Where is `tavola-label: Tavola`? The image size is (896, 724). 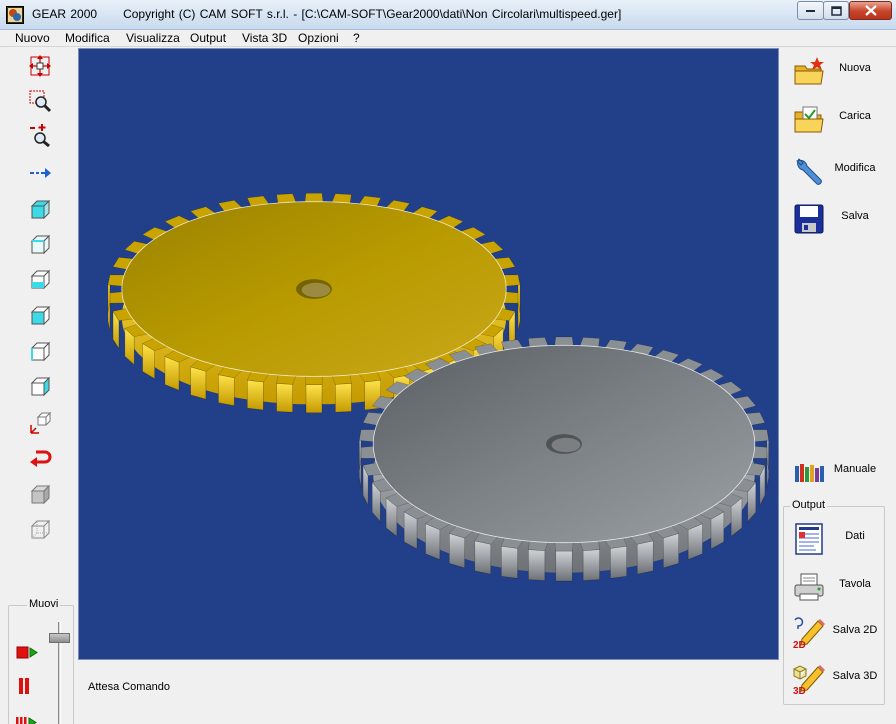 tavola-label: Tavola is located at coordinates (855, 584).